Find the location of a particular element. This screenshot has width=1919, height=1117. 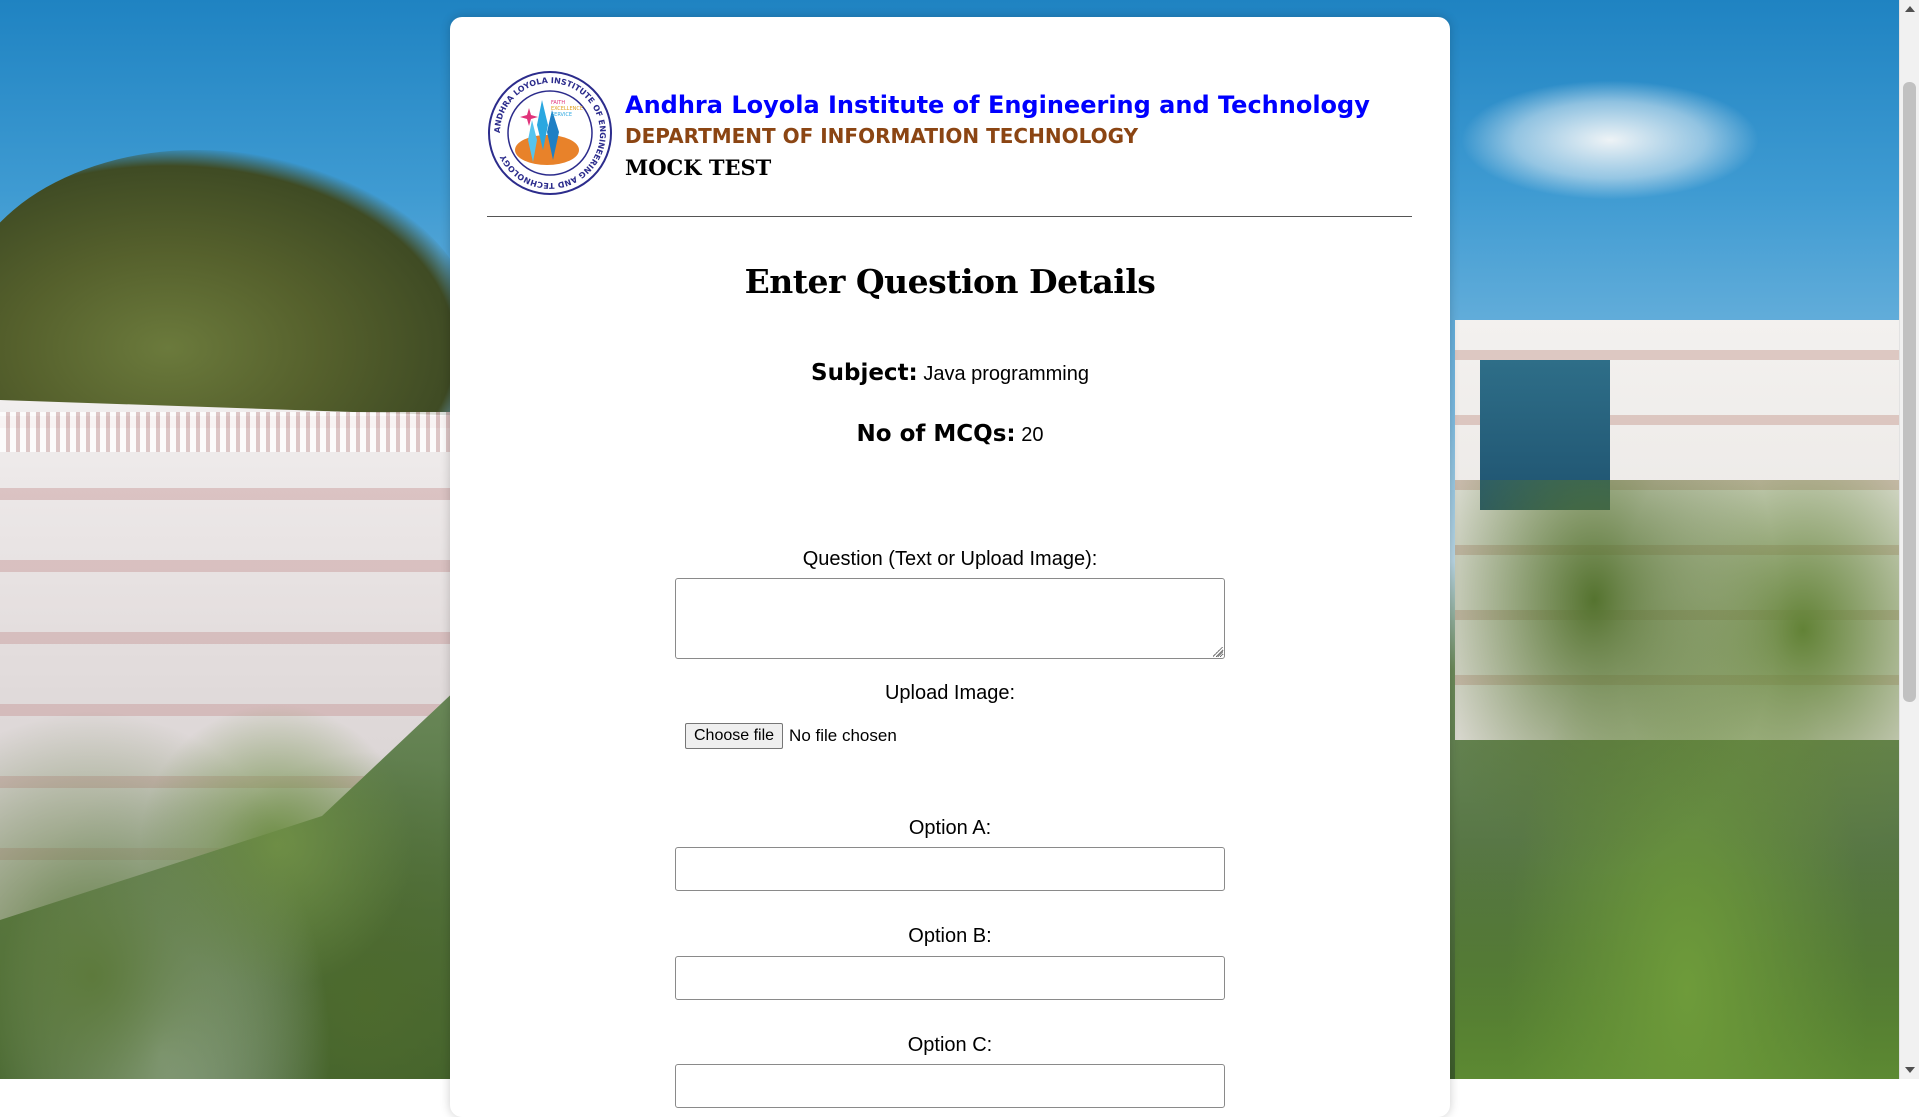

mcq-count-label: No of MCQs: is located at coordinates (936, 434).